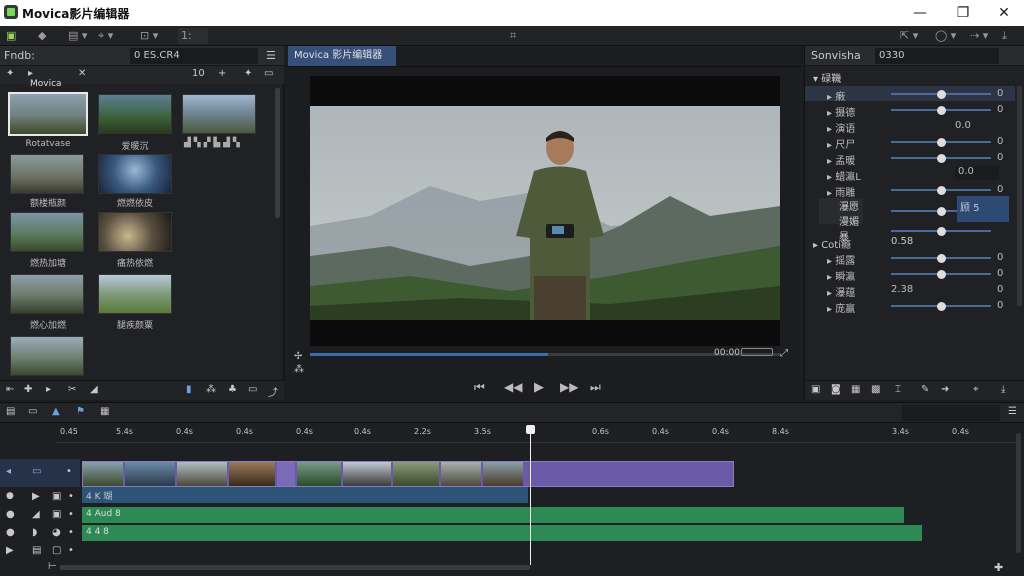  I want to click on close-button: ✕, so click(1004, 13).